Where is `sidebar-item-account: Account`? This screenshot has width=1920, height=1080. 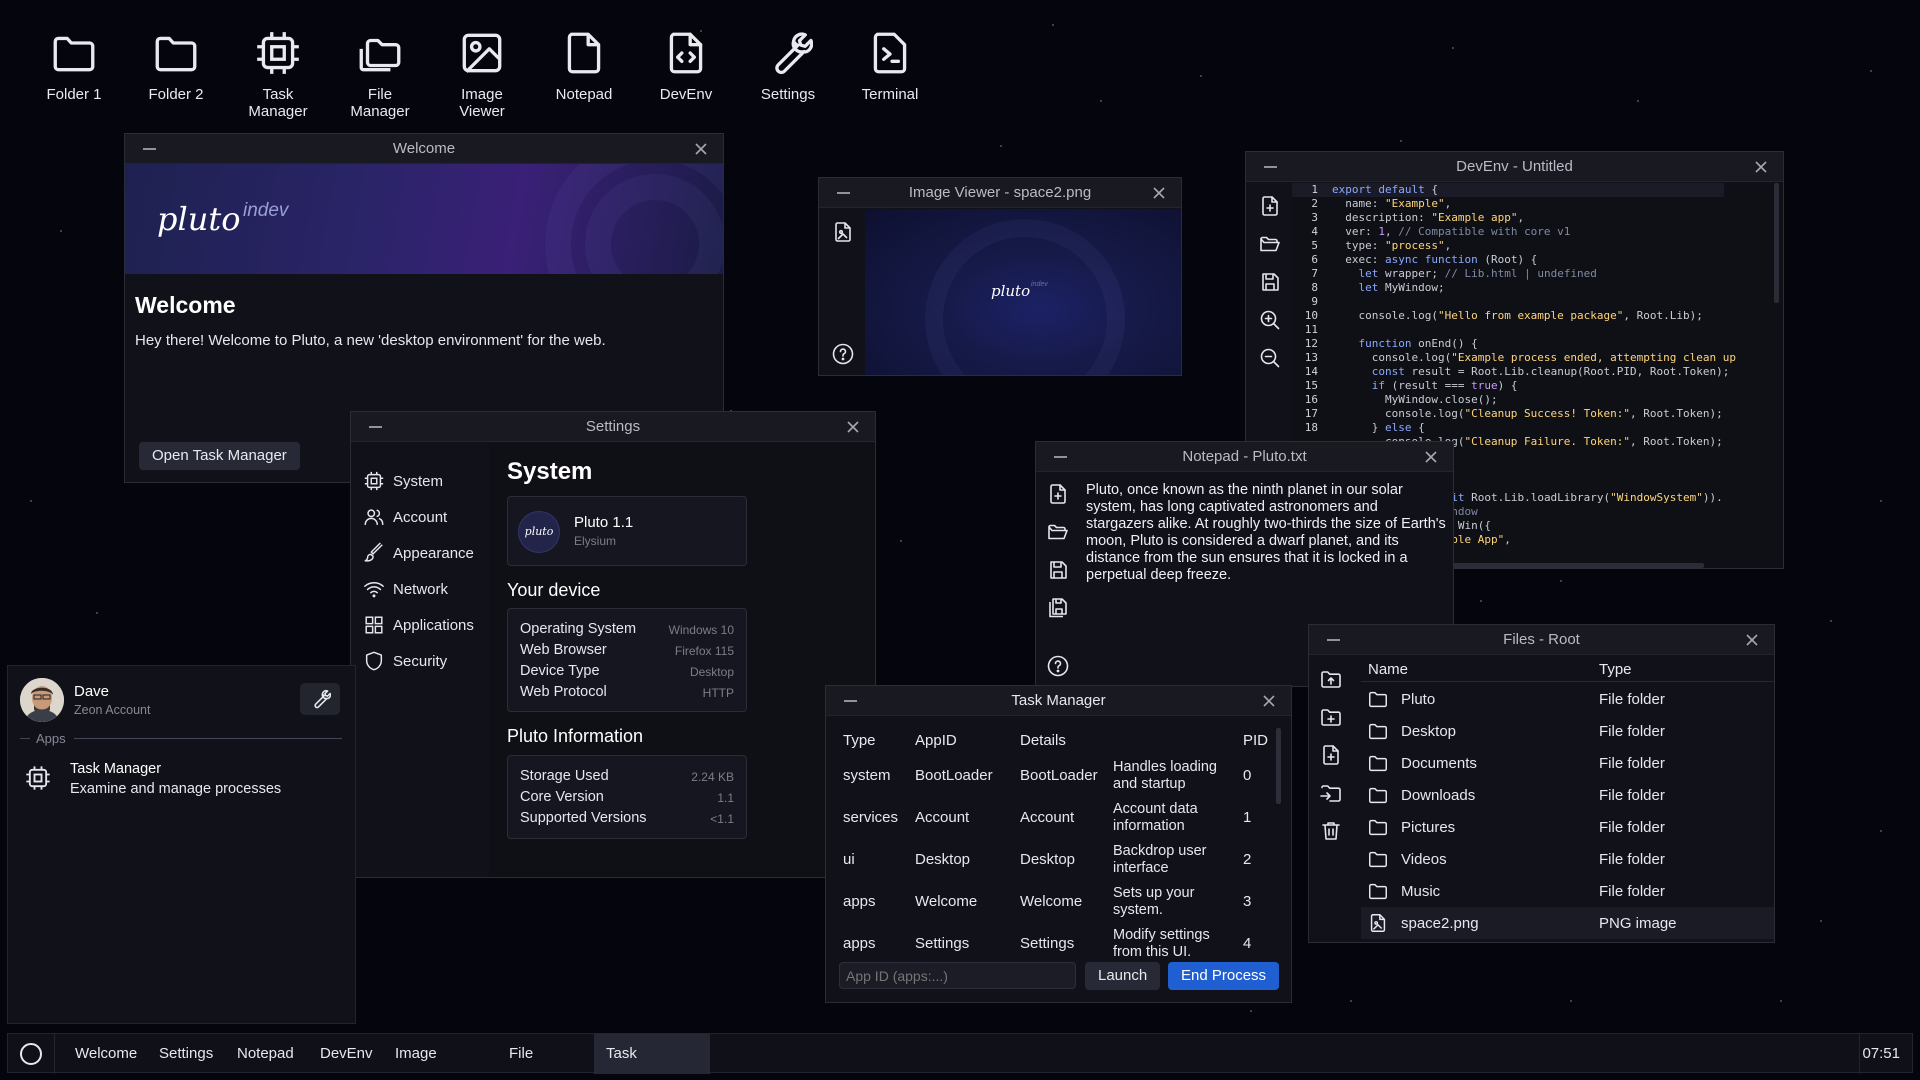 sidebar-item-account: Account is located at coordinates (425, 517).